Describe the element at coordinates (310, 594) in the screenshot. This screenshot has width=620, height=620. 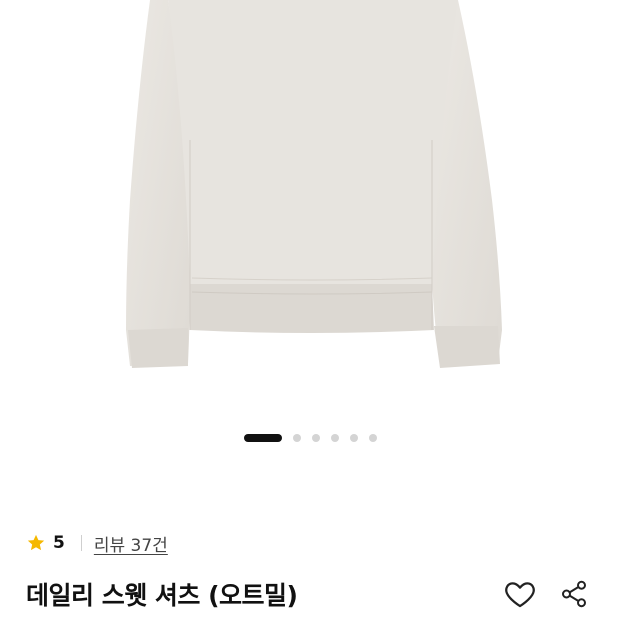
I see `title-row: 데일리 스웻 셔츠 (오트밀)` at that location.